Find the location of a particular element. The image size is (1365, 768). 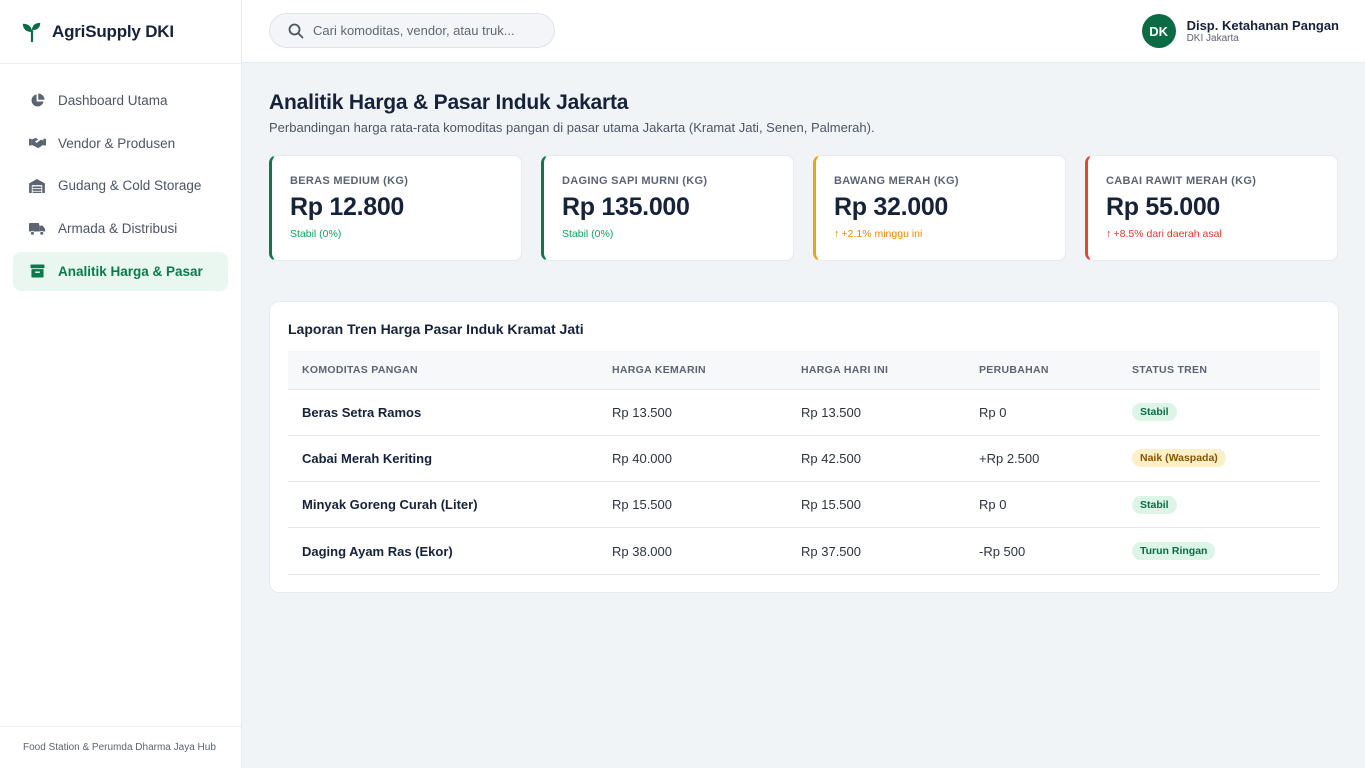

column-header: PERUBAHAN is located at coordinates (1041, 370).